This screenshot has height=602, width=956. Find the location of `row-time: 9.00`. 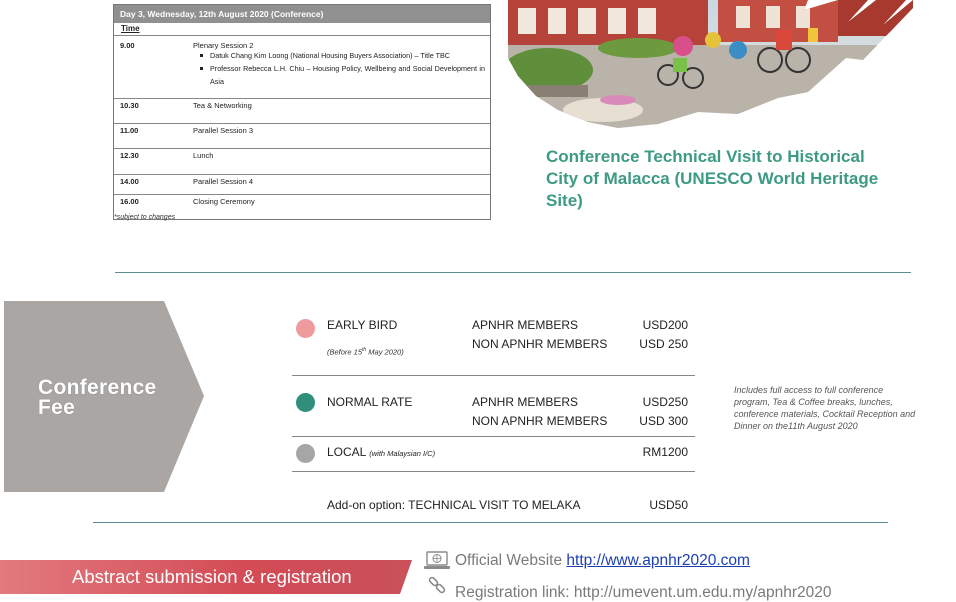

row-time: 9.00 is located at coordinates (127, 45).